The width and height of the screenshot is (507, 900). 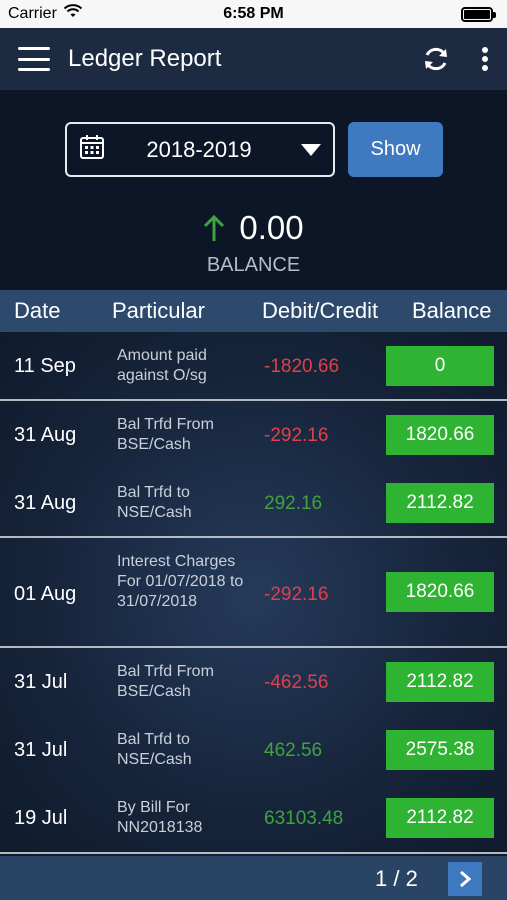 I want to click on pagination-bar: 1 / 2, so click(x=253, y=878).